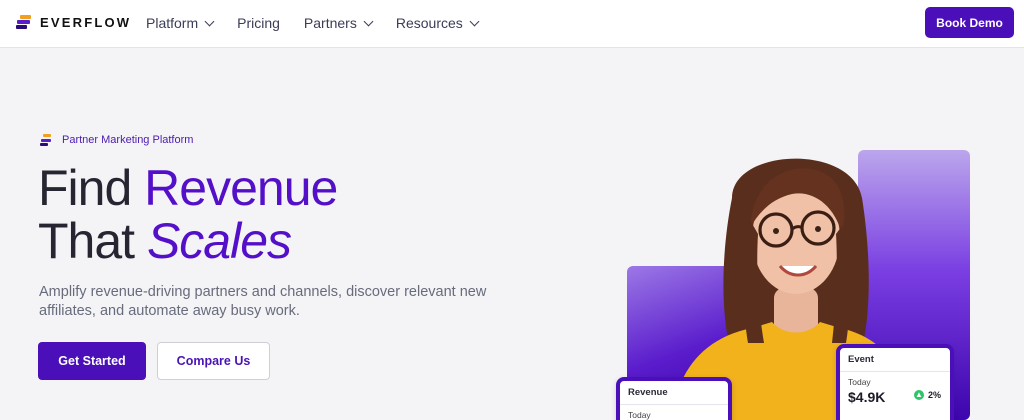 The height and width of the screenshot is (420, 1024). What do you see at coordinates (241, 188) in the screenshot?
I see `headline-accent: Revenue` at bounding box center [241, 188].